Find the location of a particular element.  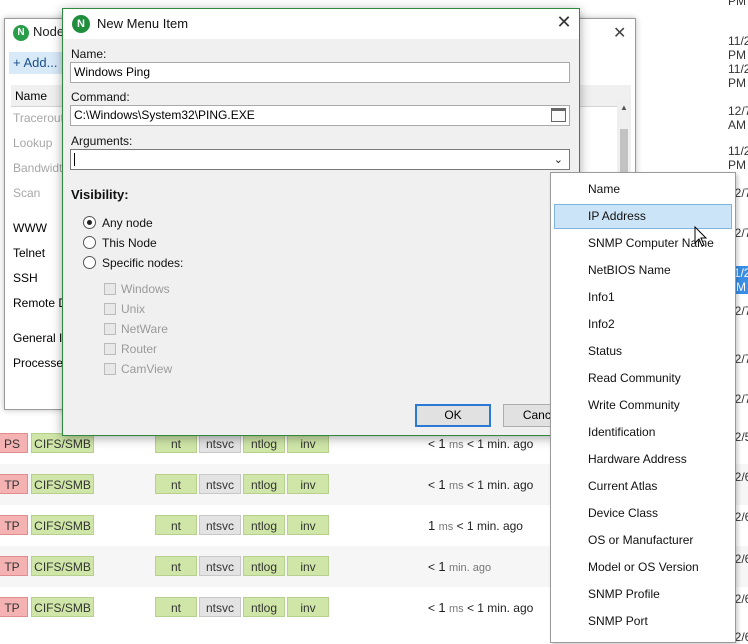

menu-item: NetBIOS Name is located at coordinates (643, 270).